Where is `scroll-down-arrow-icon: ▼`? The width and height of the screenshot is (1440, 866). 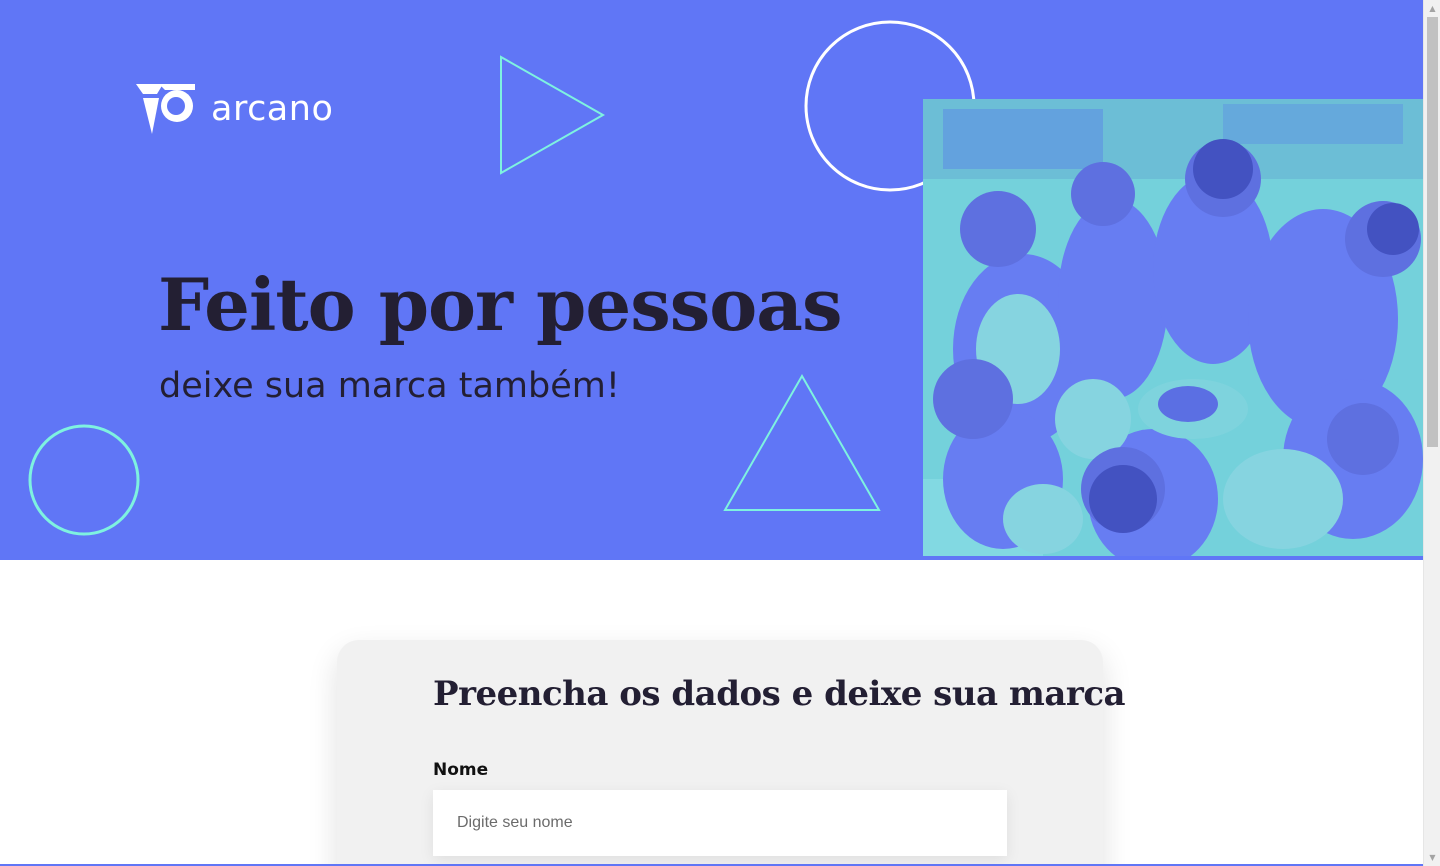
scroll-down-arrow-icon: ▼ is located at coordinates (1432, 857).